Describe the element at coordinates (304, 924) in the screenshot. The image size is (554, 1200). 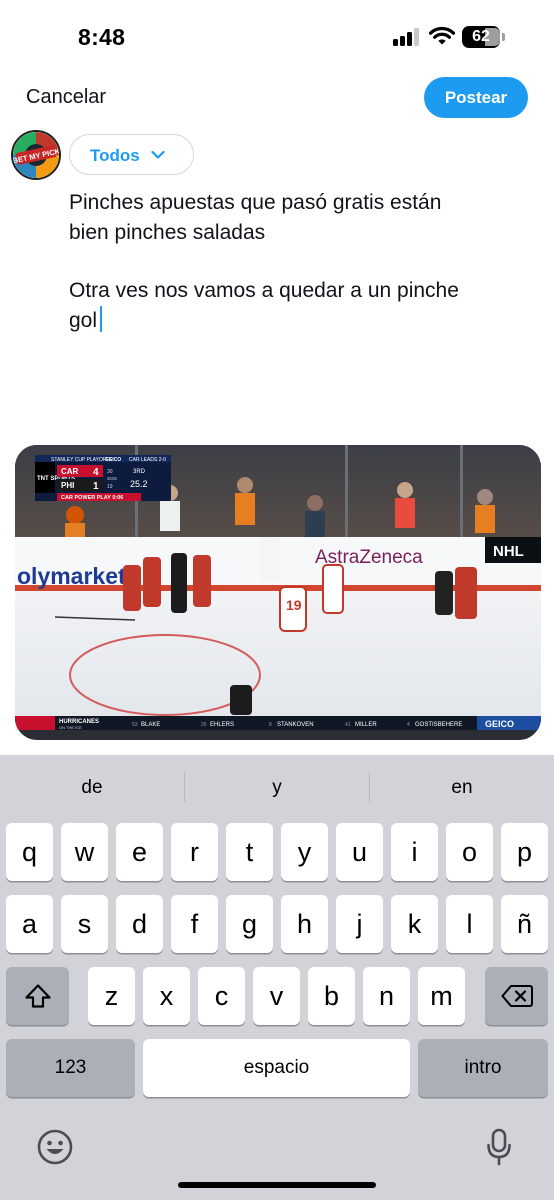
I see `key-h: h` at that location.